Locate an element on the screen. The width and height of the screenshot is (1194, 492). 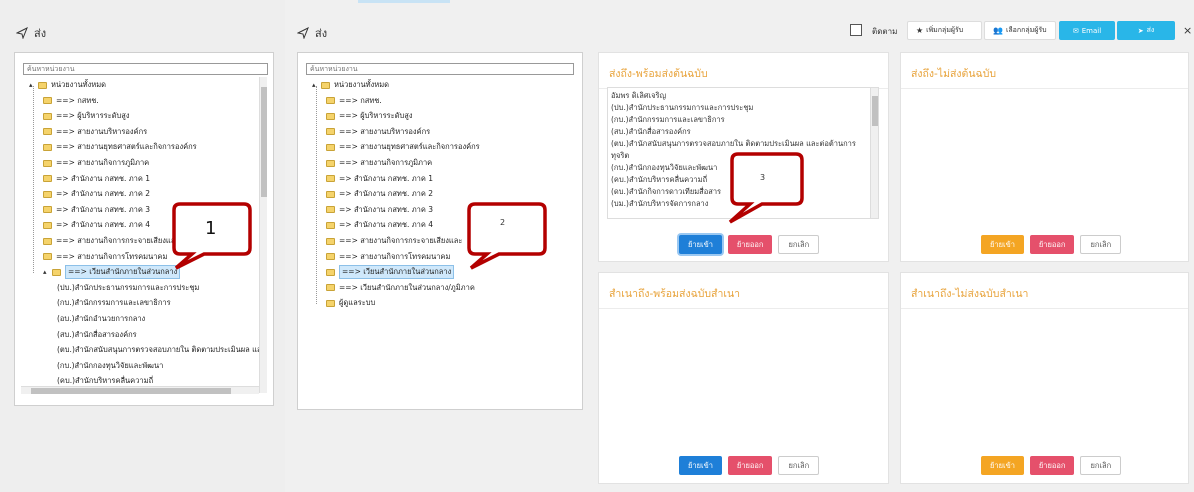
tree-node-label: ==> เวียนสำนักภายในส่วนกลาง is located at coordinates (123, 272).